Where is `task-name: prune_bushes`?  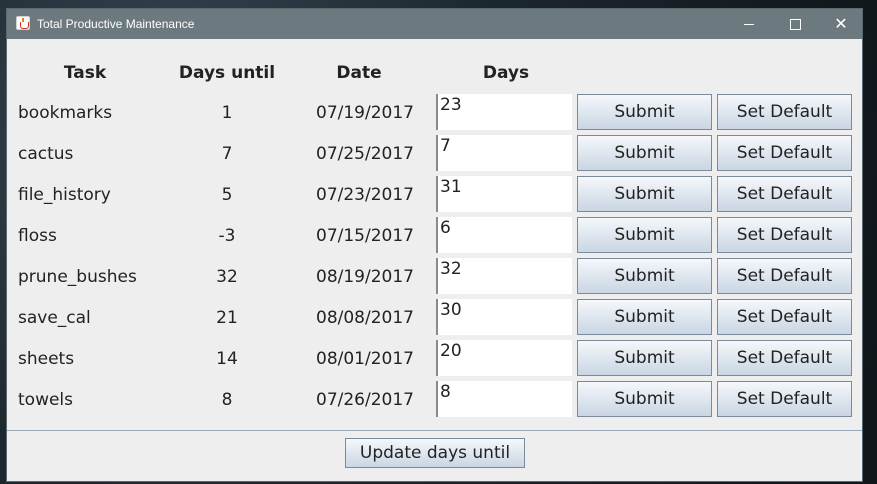 task-name: prune_bushes is located at coordinates (77, 277).